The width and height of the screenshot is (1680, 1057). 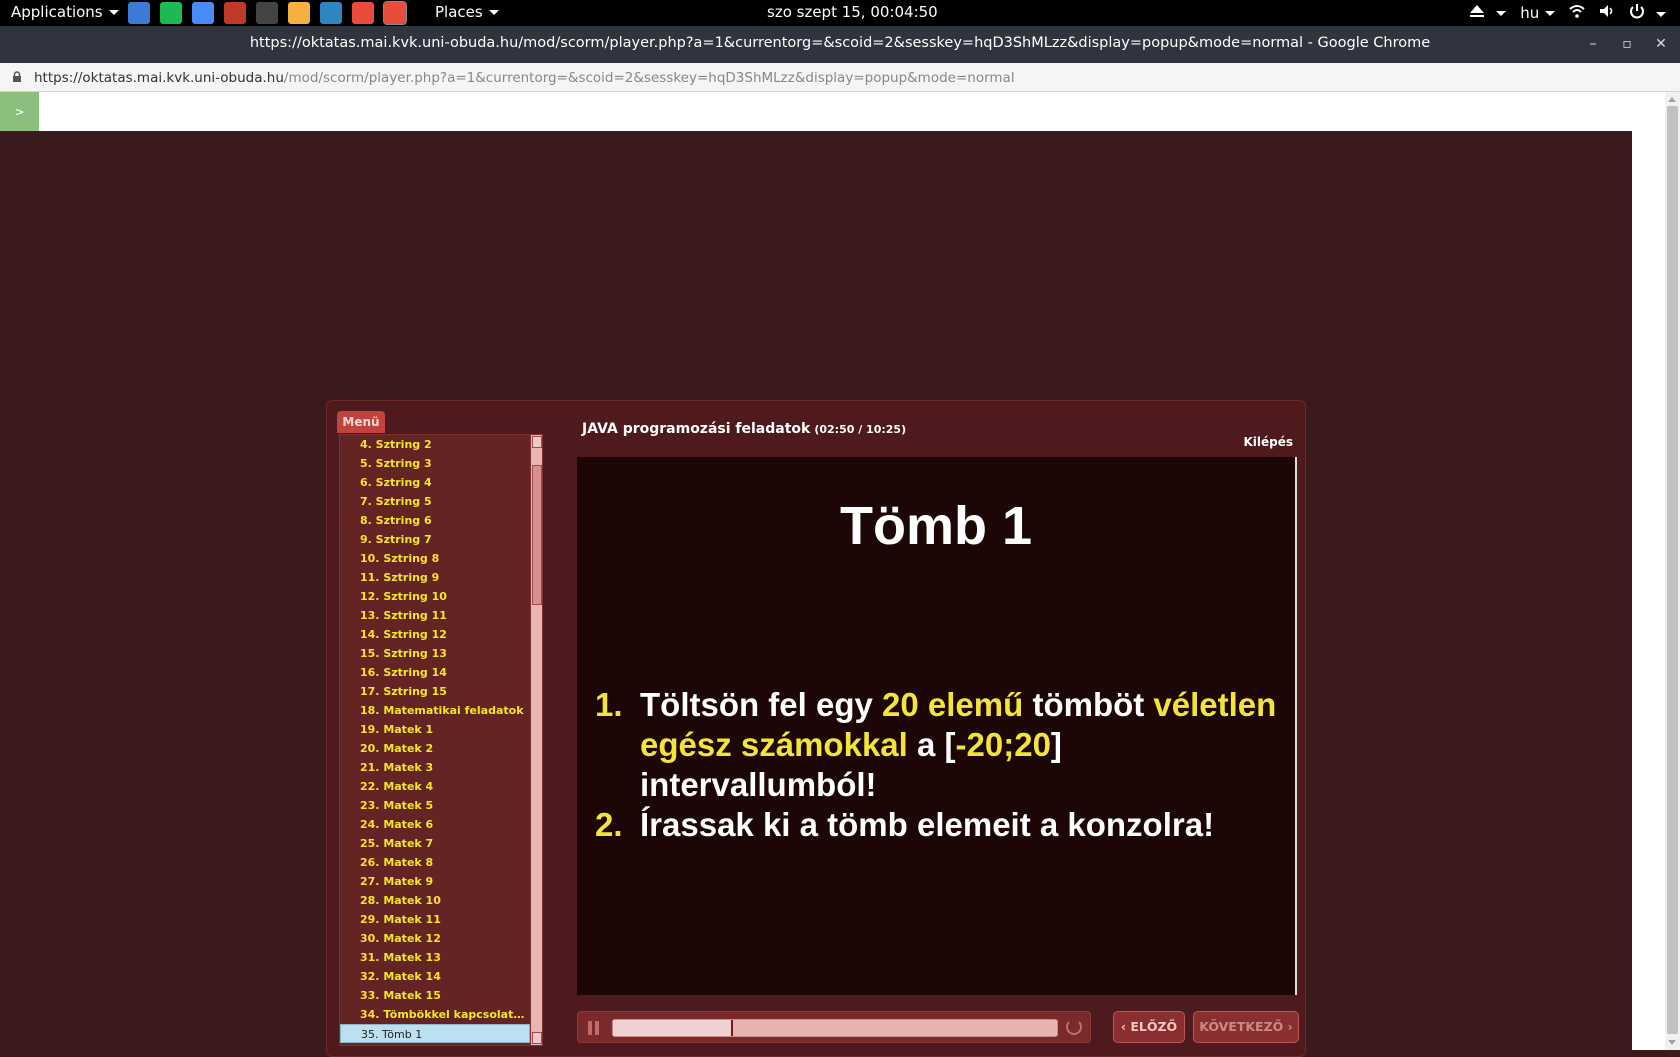 I want to click on menu-item: 13. Sztring 11, so click(x=435, y=615).